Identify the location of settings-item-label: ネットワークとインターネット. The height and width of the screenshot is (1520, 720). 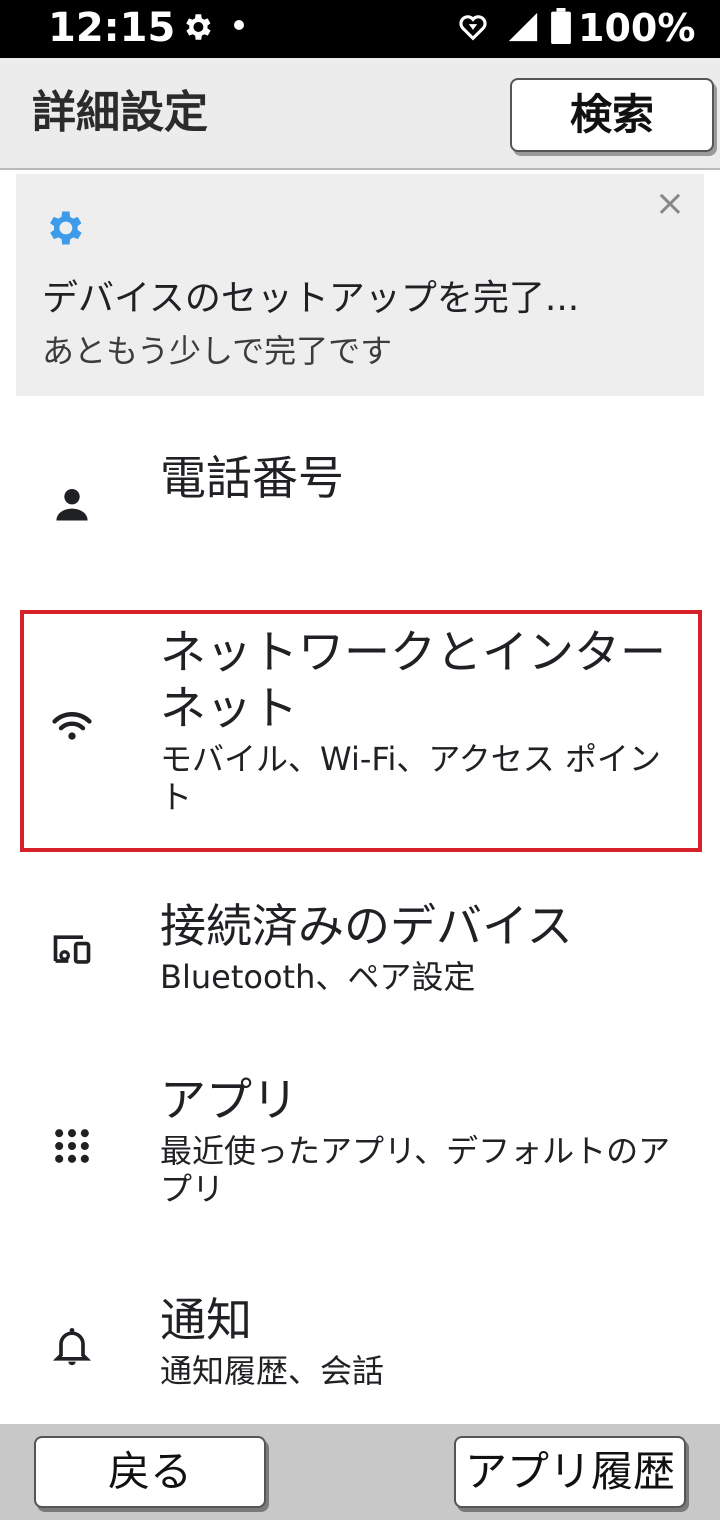
(413, 680).